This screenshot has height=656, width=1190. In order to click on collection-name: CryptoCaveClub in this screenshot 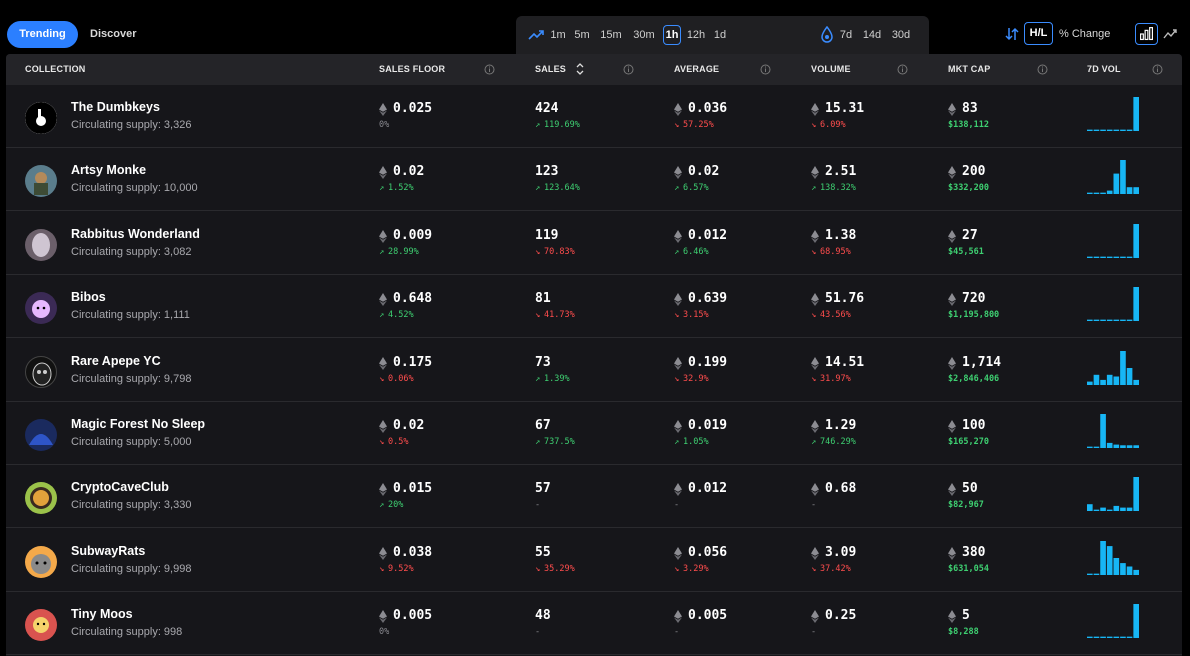, I will do `click(120, 487)`.